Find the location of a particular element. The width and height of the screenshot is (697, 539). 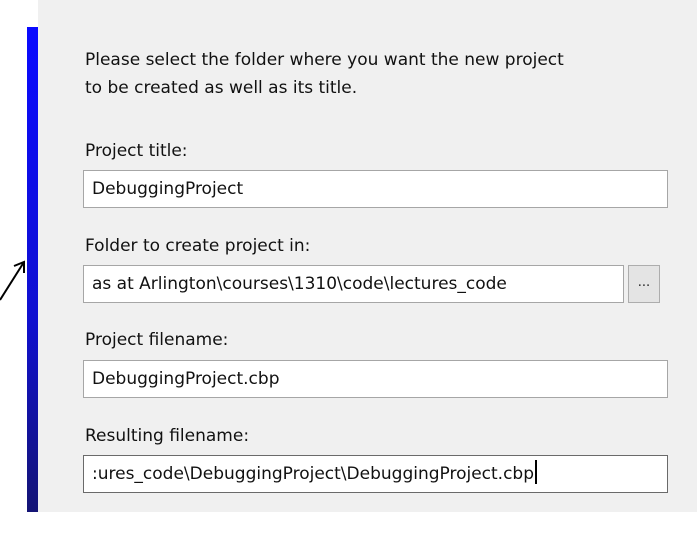

text-caret is located at coordinates (536, 472).